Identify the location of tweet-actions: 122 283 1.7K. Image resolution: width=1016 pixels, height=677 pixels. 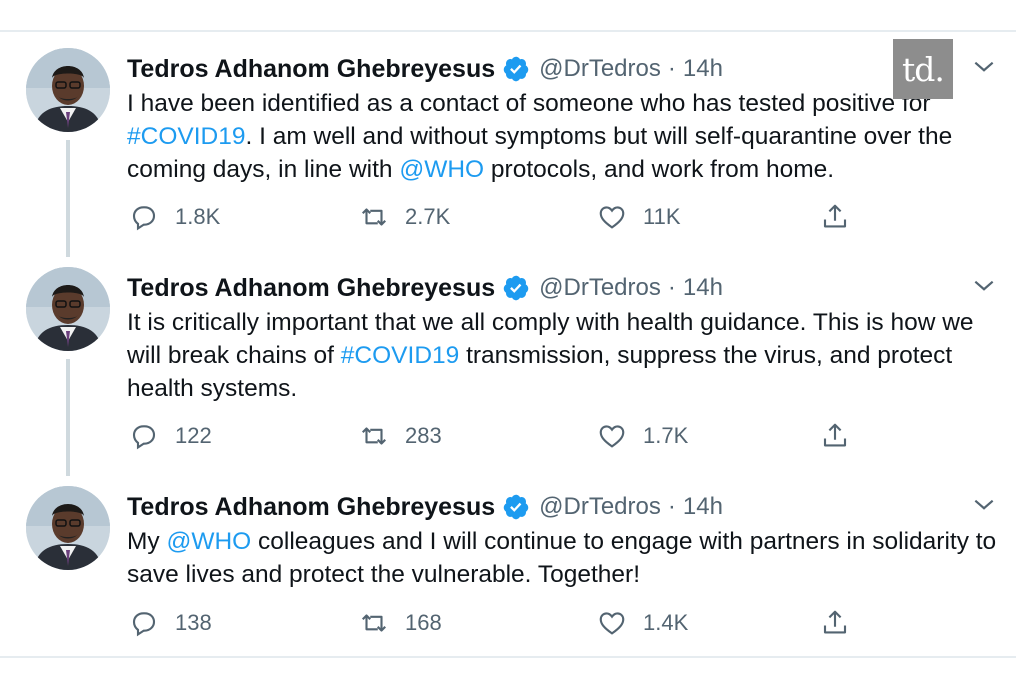
(497, 436).